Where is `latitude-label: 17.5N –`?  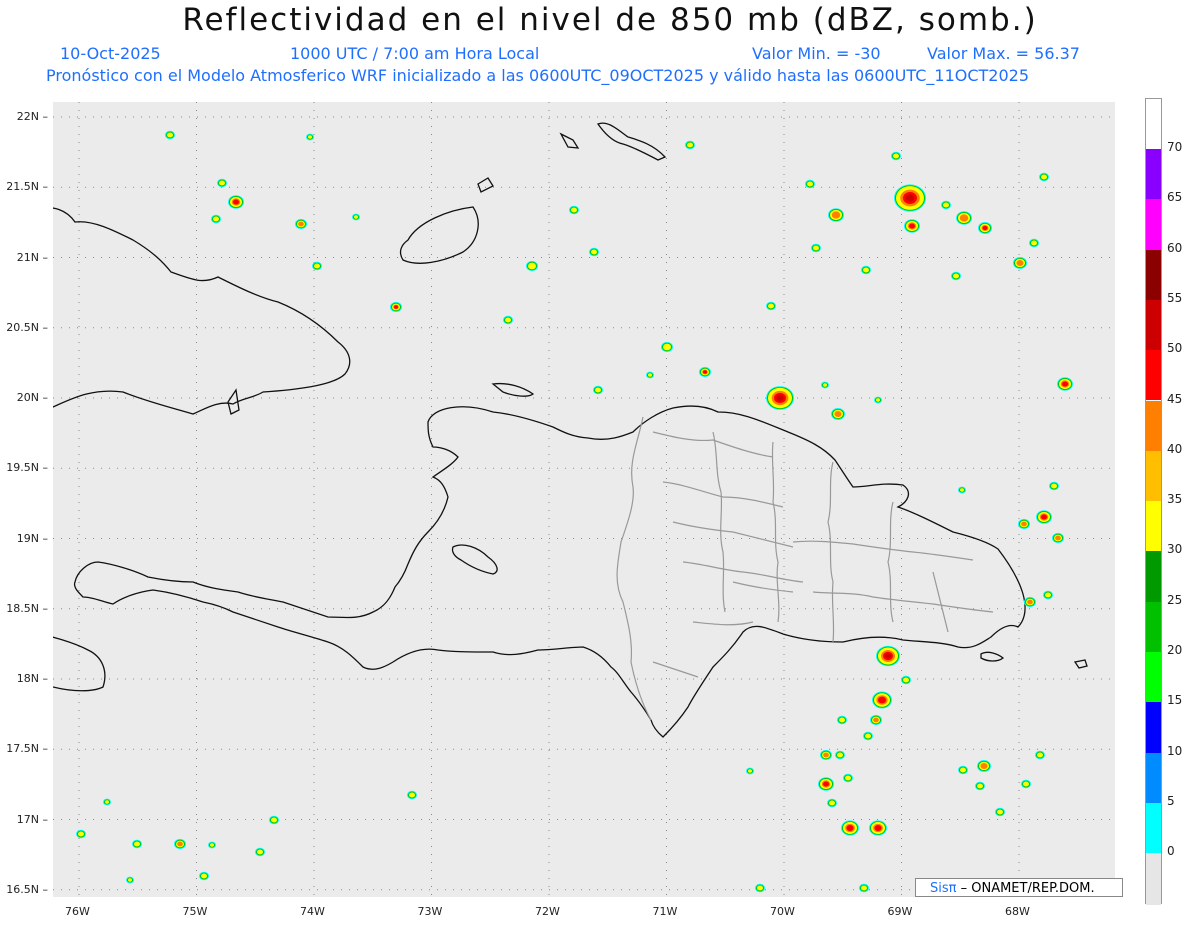 latitude-label: 17.5N – is located at coordinates (27, 749).